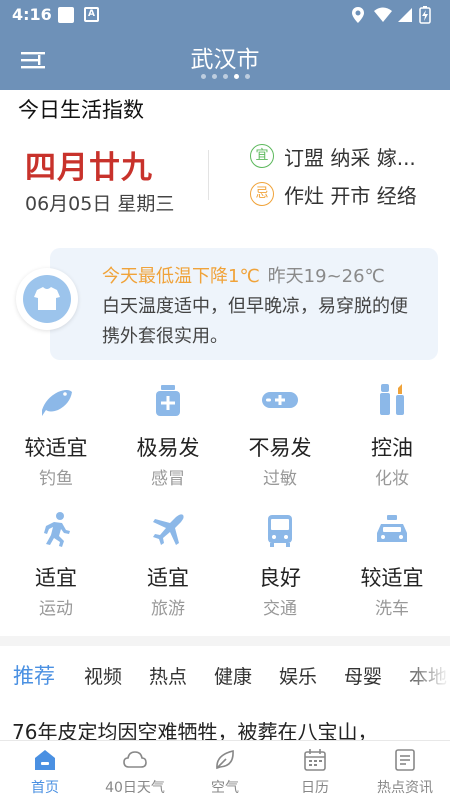 The width and height of the screenshot is (450, 801). What do you see at coordinates (350, 196) in the screenshot?
I see `ji-text: 作灶 开市 经络` at bounding box center [350, 196].